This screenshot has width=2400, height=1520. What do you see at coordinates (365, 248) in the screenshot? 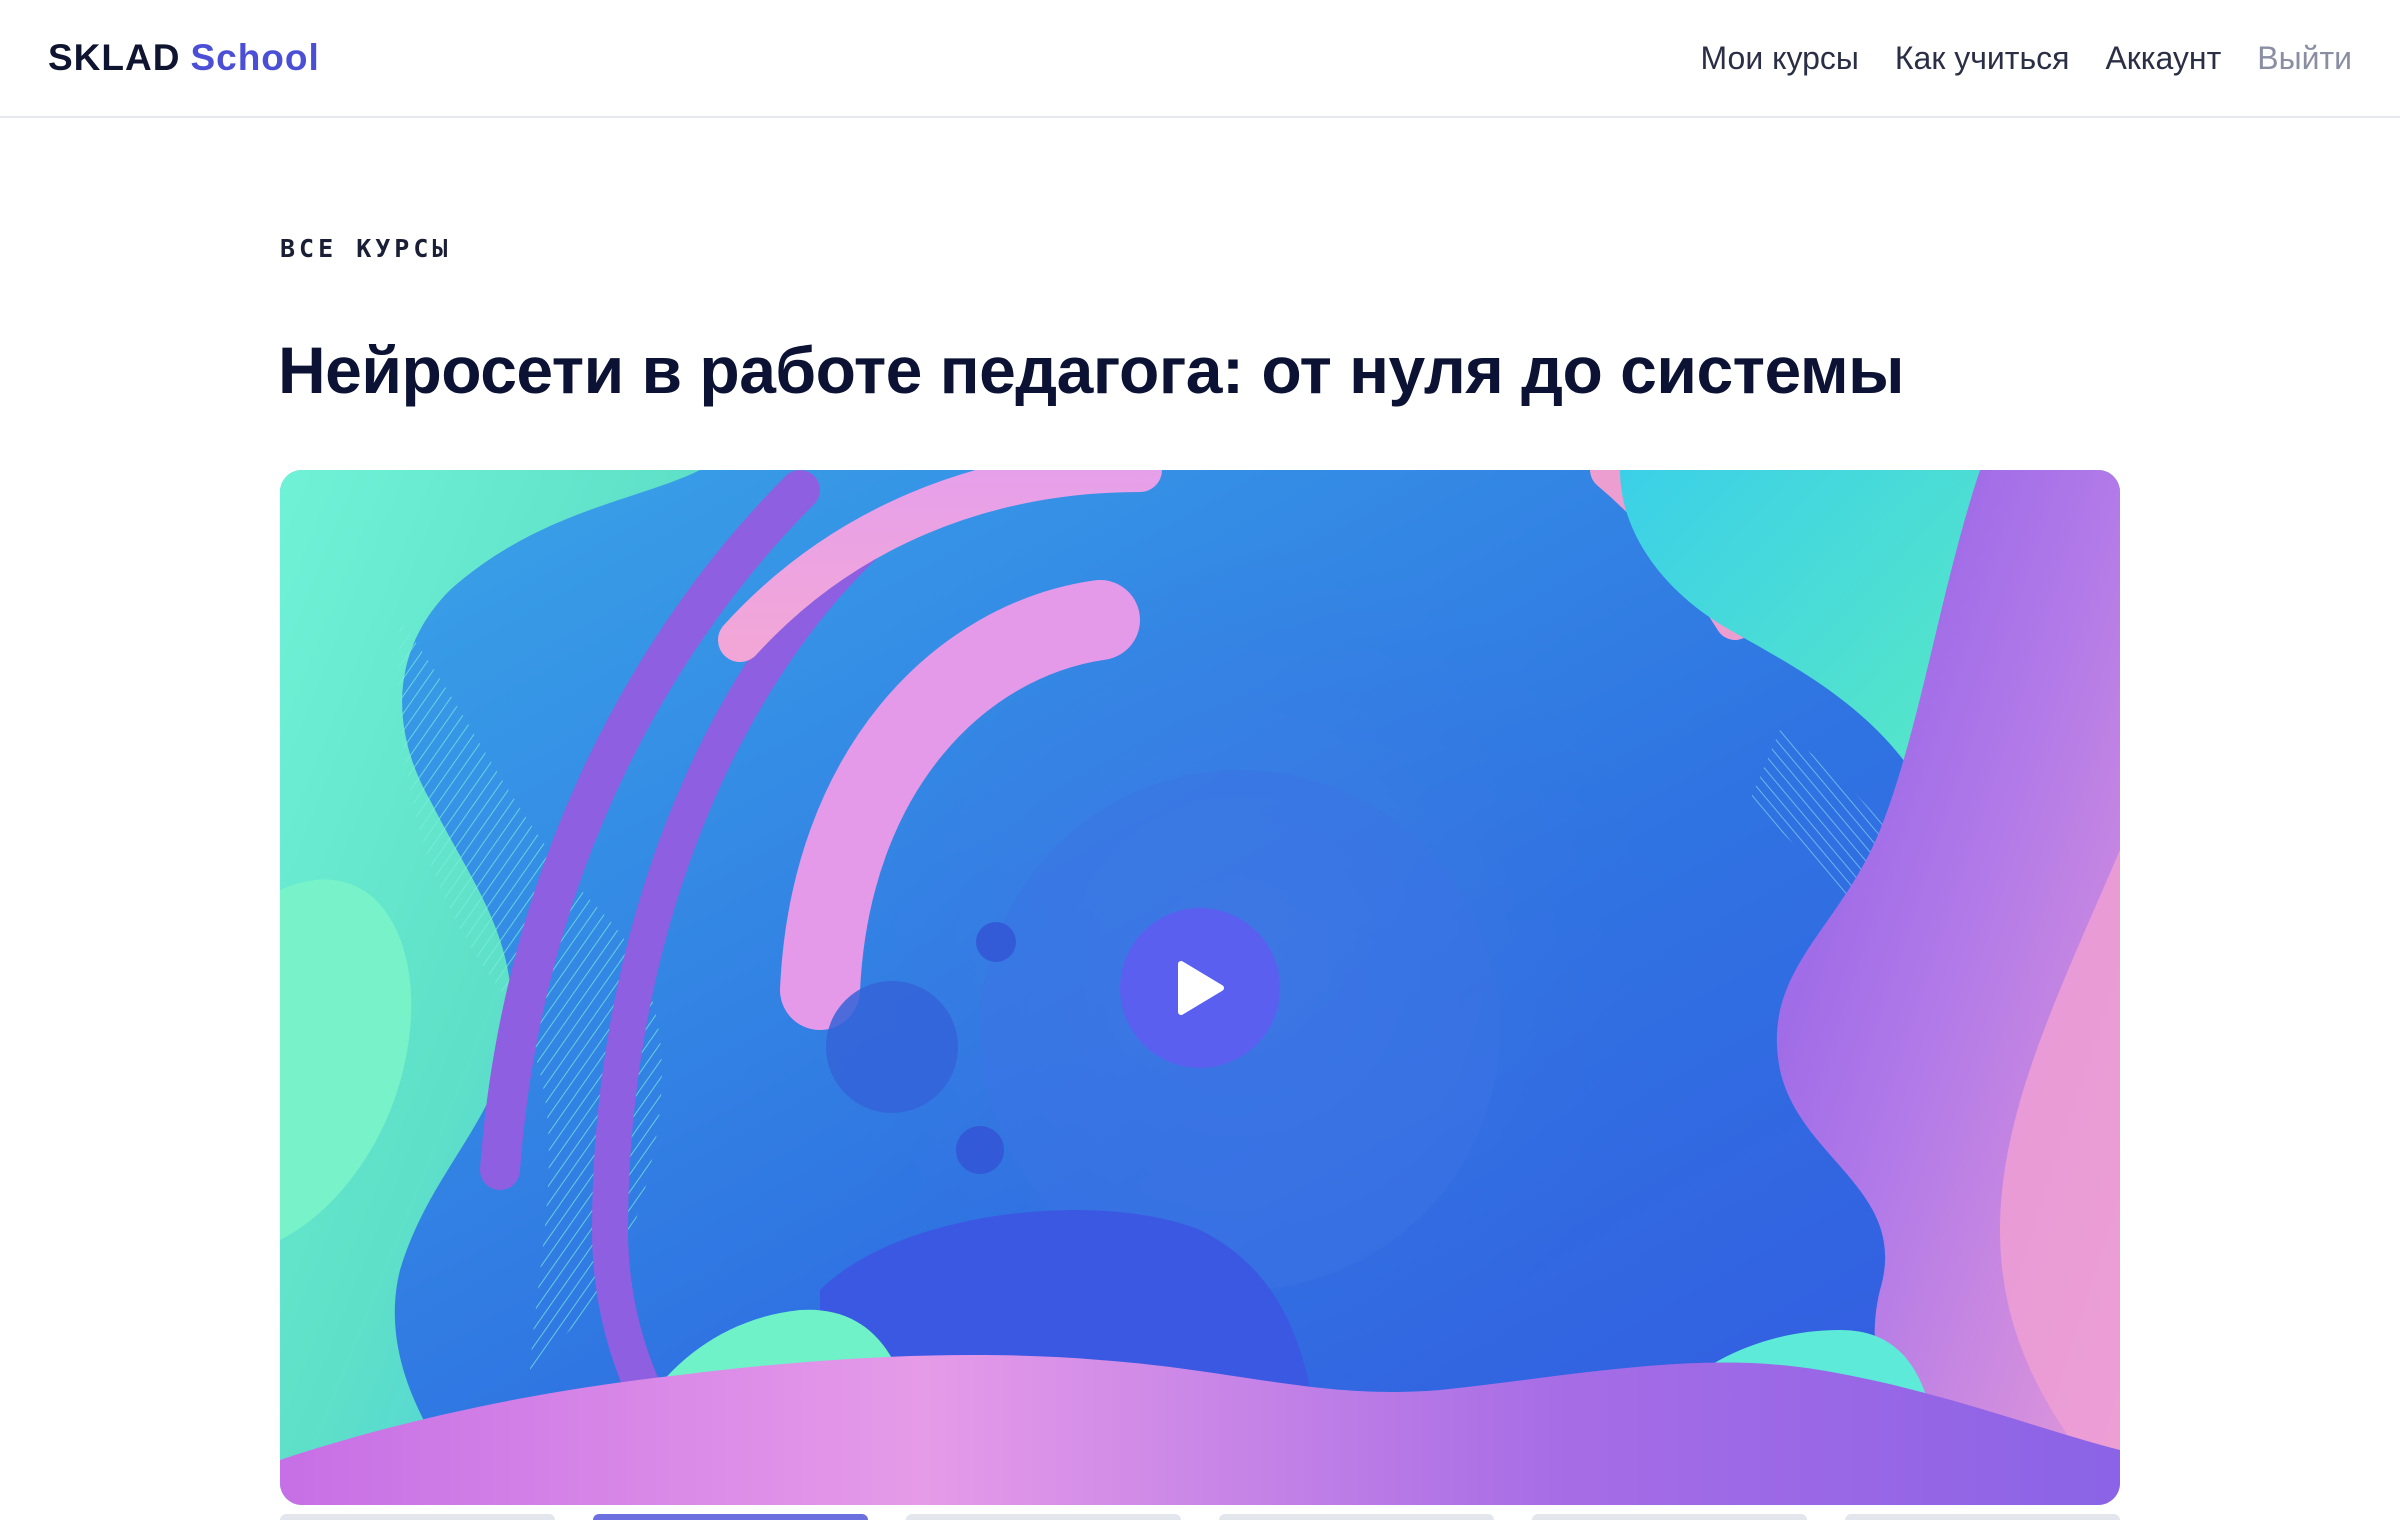
I see `breadcrumb-all-courses: ВСЕ КУРСЫ` at bounding box center [365, 248].